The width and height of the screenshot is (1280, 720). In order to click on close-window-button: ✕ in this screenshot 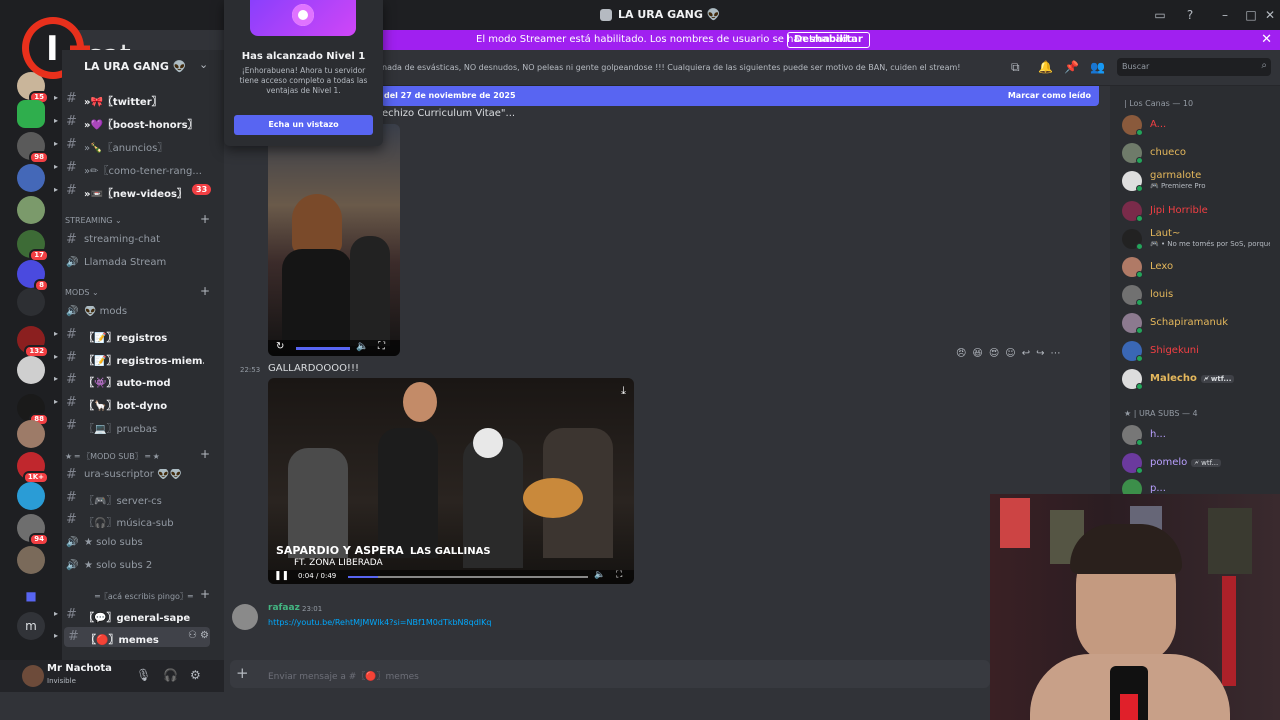, I will do `click(1270, 15)`.